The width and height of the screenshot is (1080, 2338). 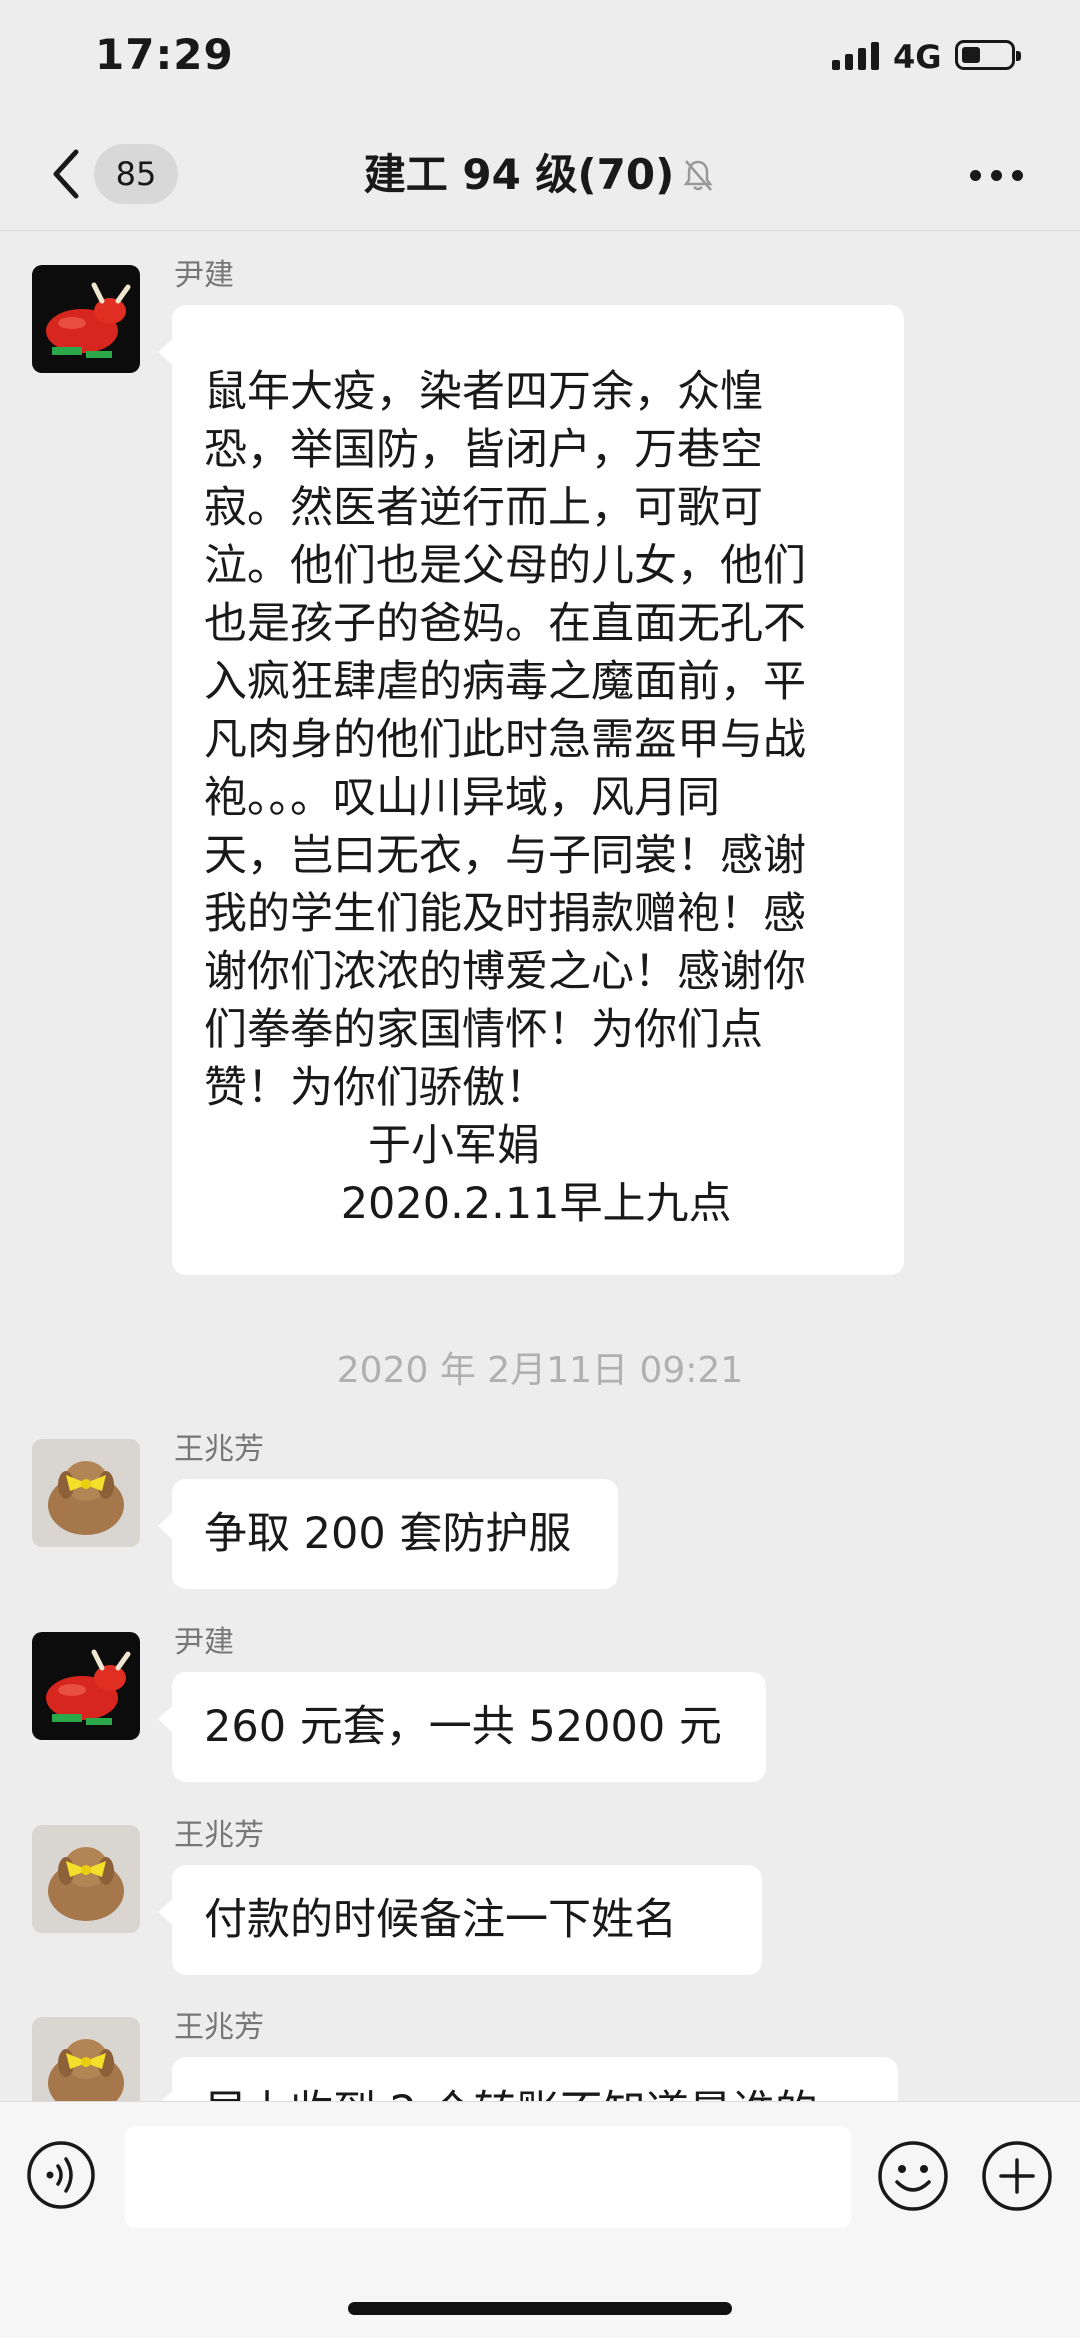 What do you see at coordinates (528, 2079) in the screenshot?
I see `message-bubble: 早上收到 2 个转账不知道是谁的` at bounding box center [528, 2079].